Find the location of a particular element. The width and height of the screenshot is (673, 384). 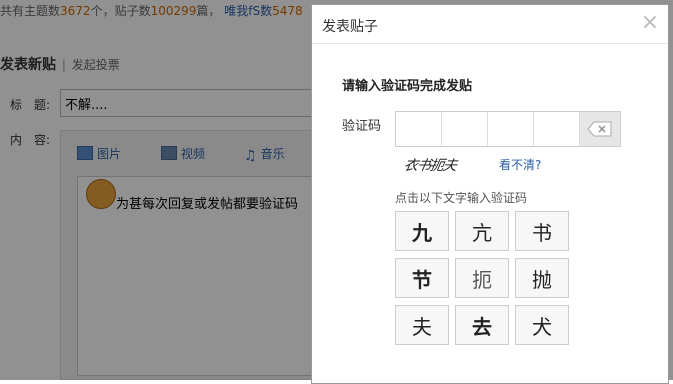

char-button: 抛 is located at coordinates (542, 278).